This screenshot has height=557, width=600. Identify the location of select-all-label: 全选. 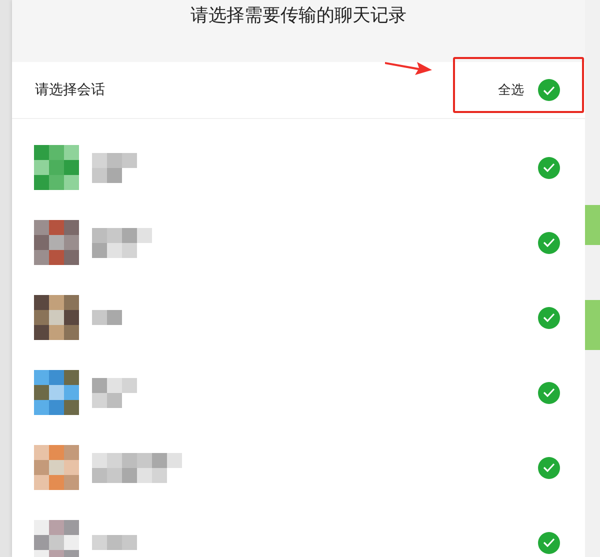
(511, 90).